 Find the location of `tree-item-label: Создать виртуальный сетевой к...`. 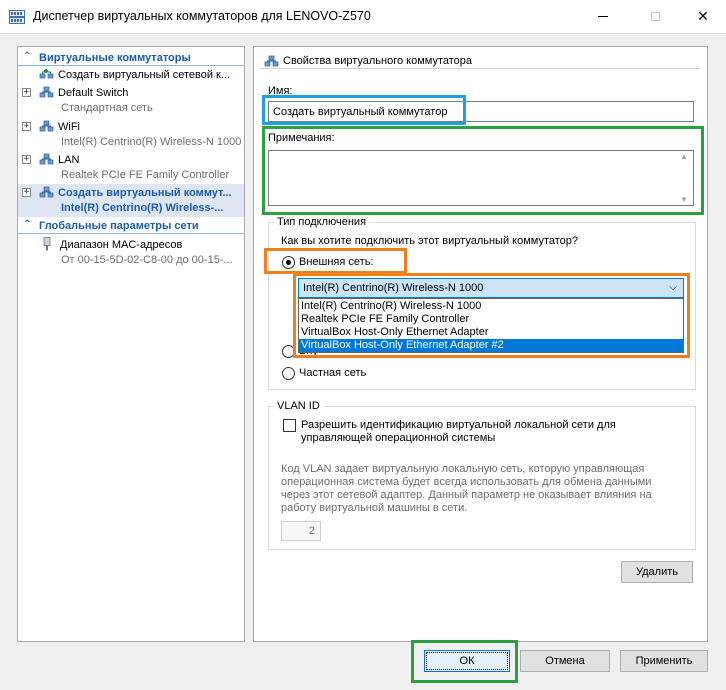

tree-item-label: Создать виртуальный сетевой к... is located at coordinates (144, 75).